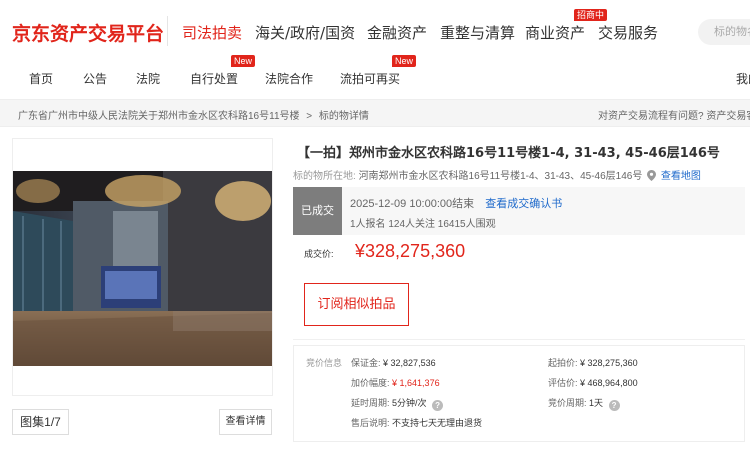  Describe the element at coordinates (609, 383) in the screenshot. I see `appraisal-value: ¥ 468,964,800` at that location.